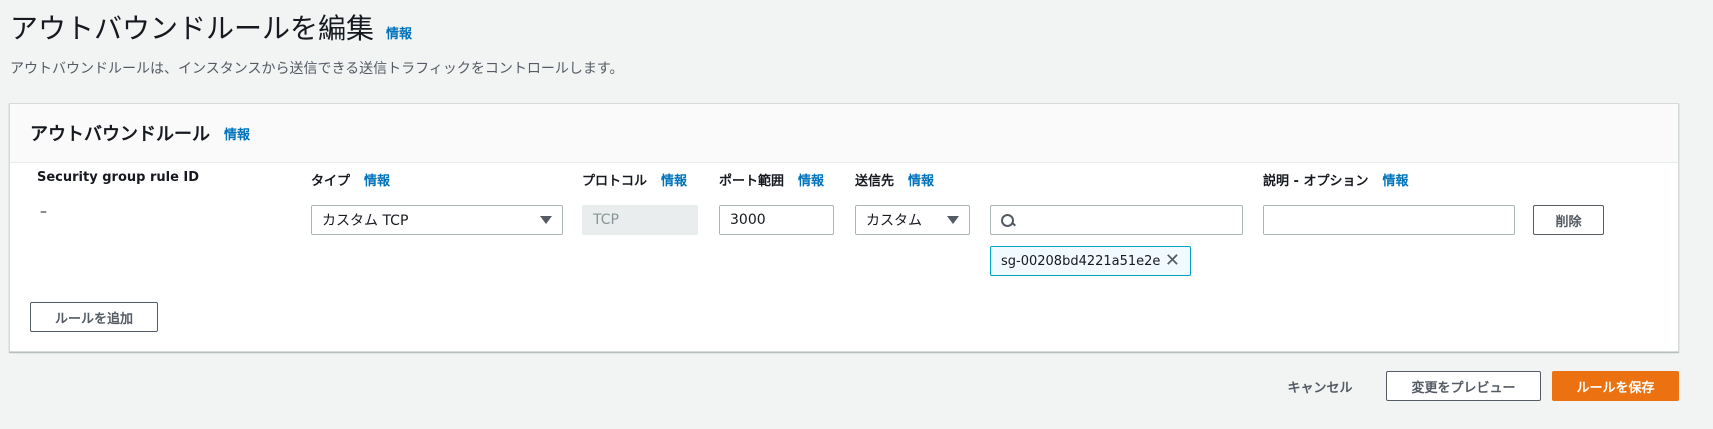 This screenshot has width=1713, height=429. What do you see at coordinates (921, 179) in the screenshot?
I see `destination-info-link: 情報` at bounding box center [921, 179].